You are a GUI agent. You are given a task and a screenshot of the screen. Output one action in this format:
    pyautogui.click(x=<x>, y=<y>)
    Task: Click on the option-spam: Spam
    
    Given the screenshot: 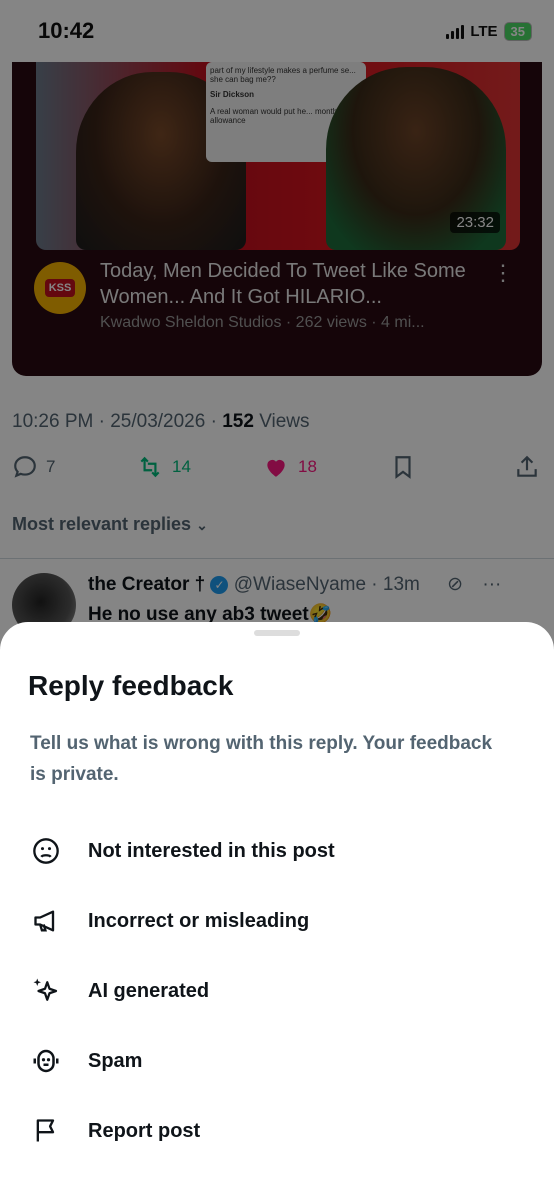 What is the action you would take?
    pyautogui.click(x=280, y=1061)
    